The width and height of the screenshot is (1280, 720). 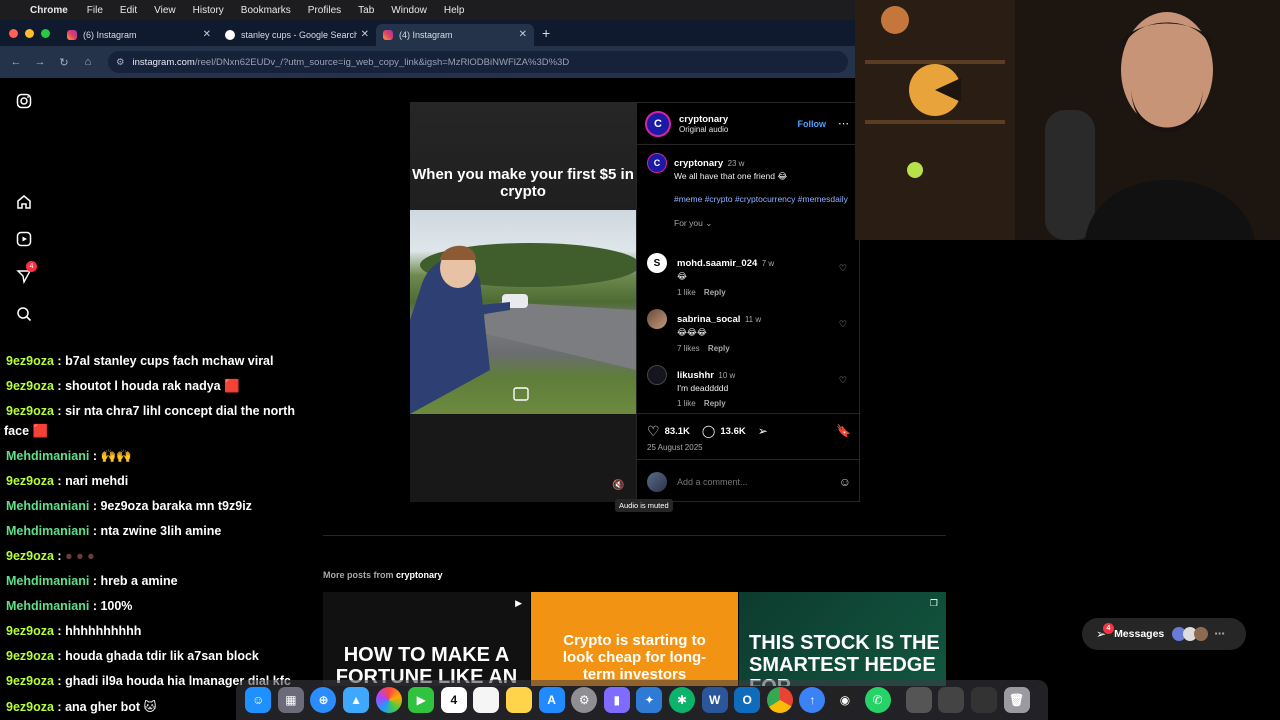 I want to click on app-icon: ✱, so click(x=682, y=700).